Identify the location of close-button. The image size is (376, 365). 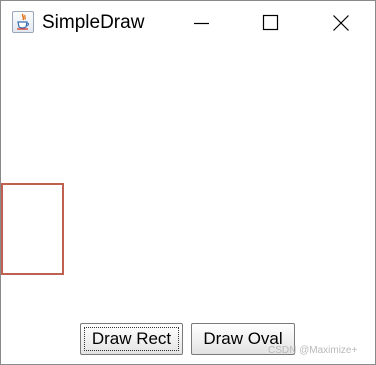
(341, 23).